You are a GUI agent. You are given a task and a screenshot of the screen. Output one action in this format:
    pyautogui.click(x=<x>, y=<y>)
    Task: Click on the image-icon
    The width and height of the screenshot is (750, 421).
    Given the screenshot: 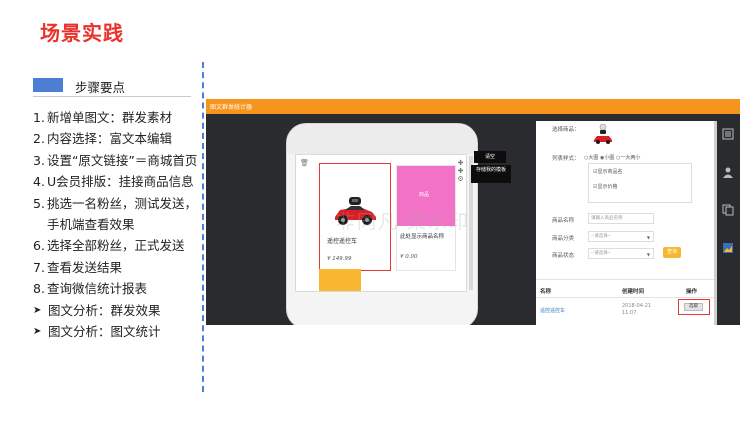 What is the action you would take?
    pyautogui.click(x=728, y=246)
    